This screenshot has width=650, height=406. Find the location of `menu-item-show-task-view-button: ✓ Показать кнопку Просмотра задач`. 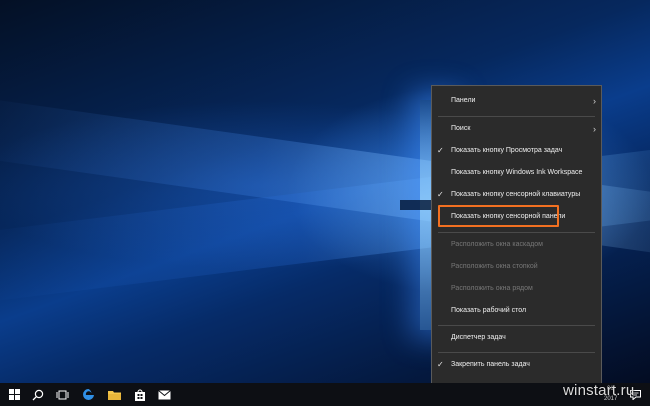

menu-item-show-task-view-button: ✓ Показать кнопку Просмотра задач is located at coordinates (516, 151).